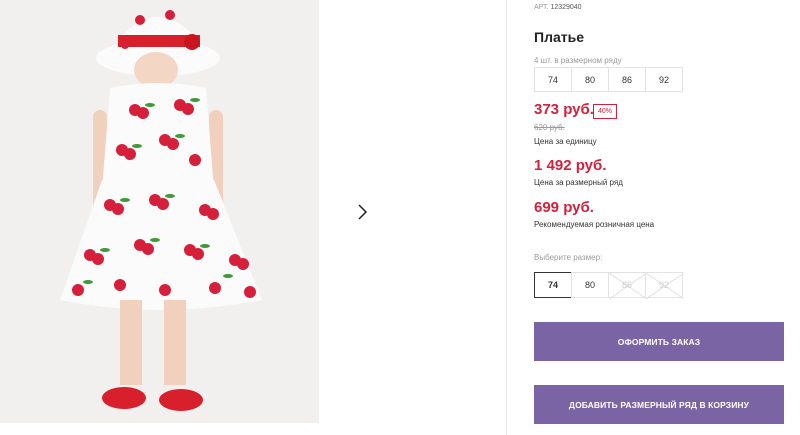 The image size is (800, 435). What do you see at coordinates (541, 7) in the screenshot?
I see `article-label: АРТ.` at bounding box center [541, 7].